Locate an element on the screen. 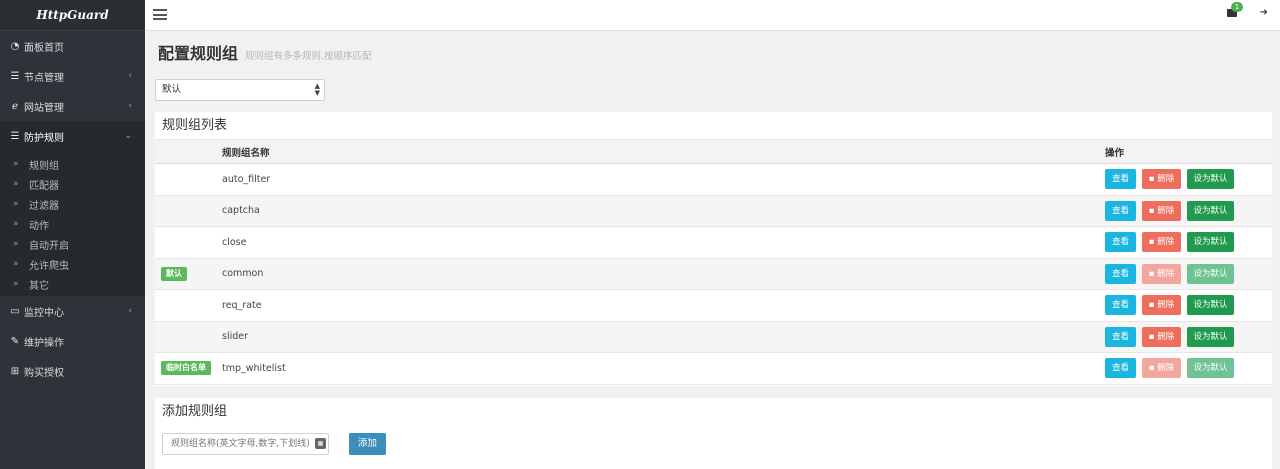 This screenshot has width=1280, height=469. add-group-panel: 添加规则组 ▦ 添加 is located at coordinates (713, 433).